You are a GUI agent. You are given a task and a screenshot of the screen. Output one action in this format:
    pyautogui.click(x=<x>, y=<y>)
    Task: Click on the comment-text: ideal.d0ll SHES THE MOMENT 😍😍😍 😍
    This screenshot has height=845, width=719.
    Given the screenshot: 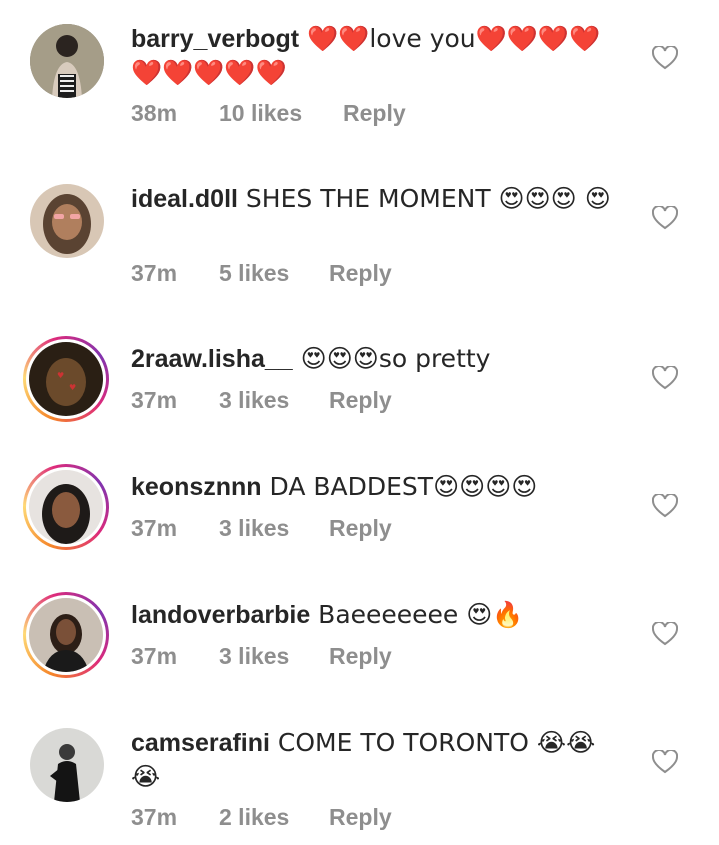 What is the action you would take?
    pyautogui.click(x=381, y=199)
    